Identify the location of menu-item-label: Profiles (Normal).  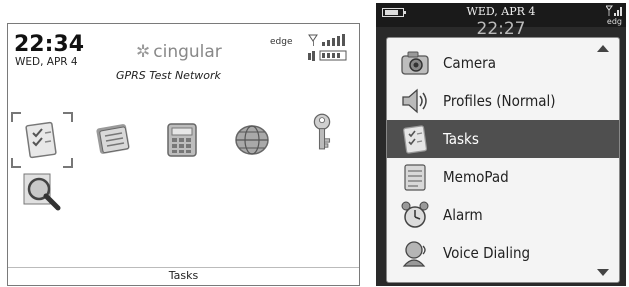
(499, 101).